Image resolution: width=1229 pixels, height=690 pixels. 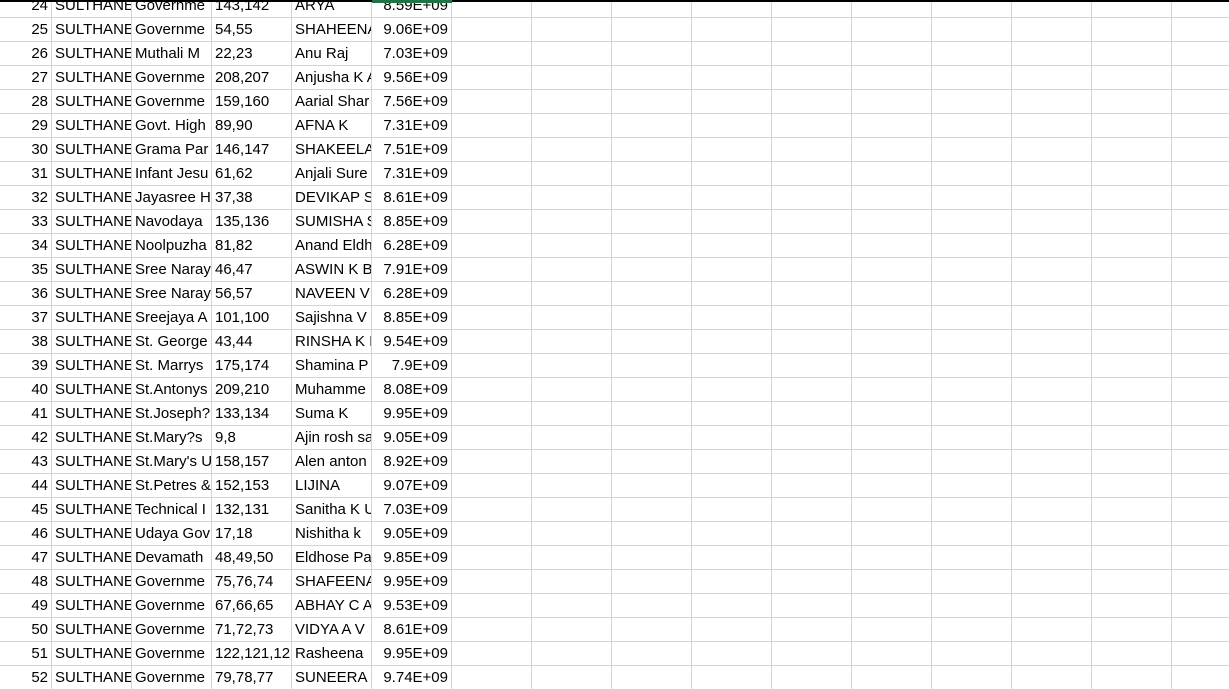 What do you see at coordinates (412, 102) in the screenshot?
I see `phone-cell: 7.56E+09` at bounding box center [412, 102].